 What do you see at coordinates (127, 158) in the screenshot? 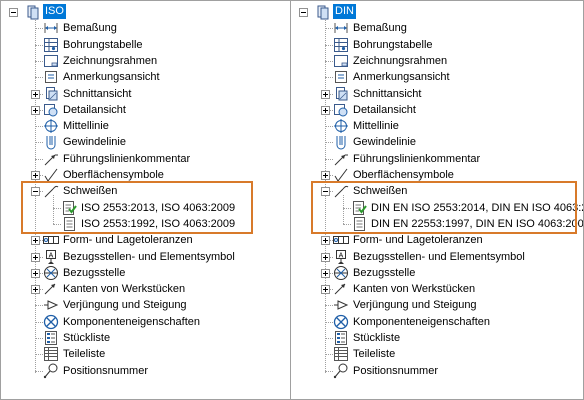
I see `tree-item-label: Führungslinienkommentar` at bounding box center [127, 158].